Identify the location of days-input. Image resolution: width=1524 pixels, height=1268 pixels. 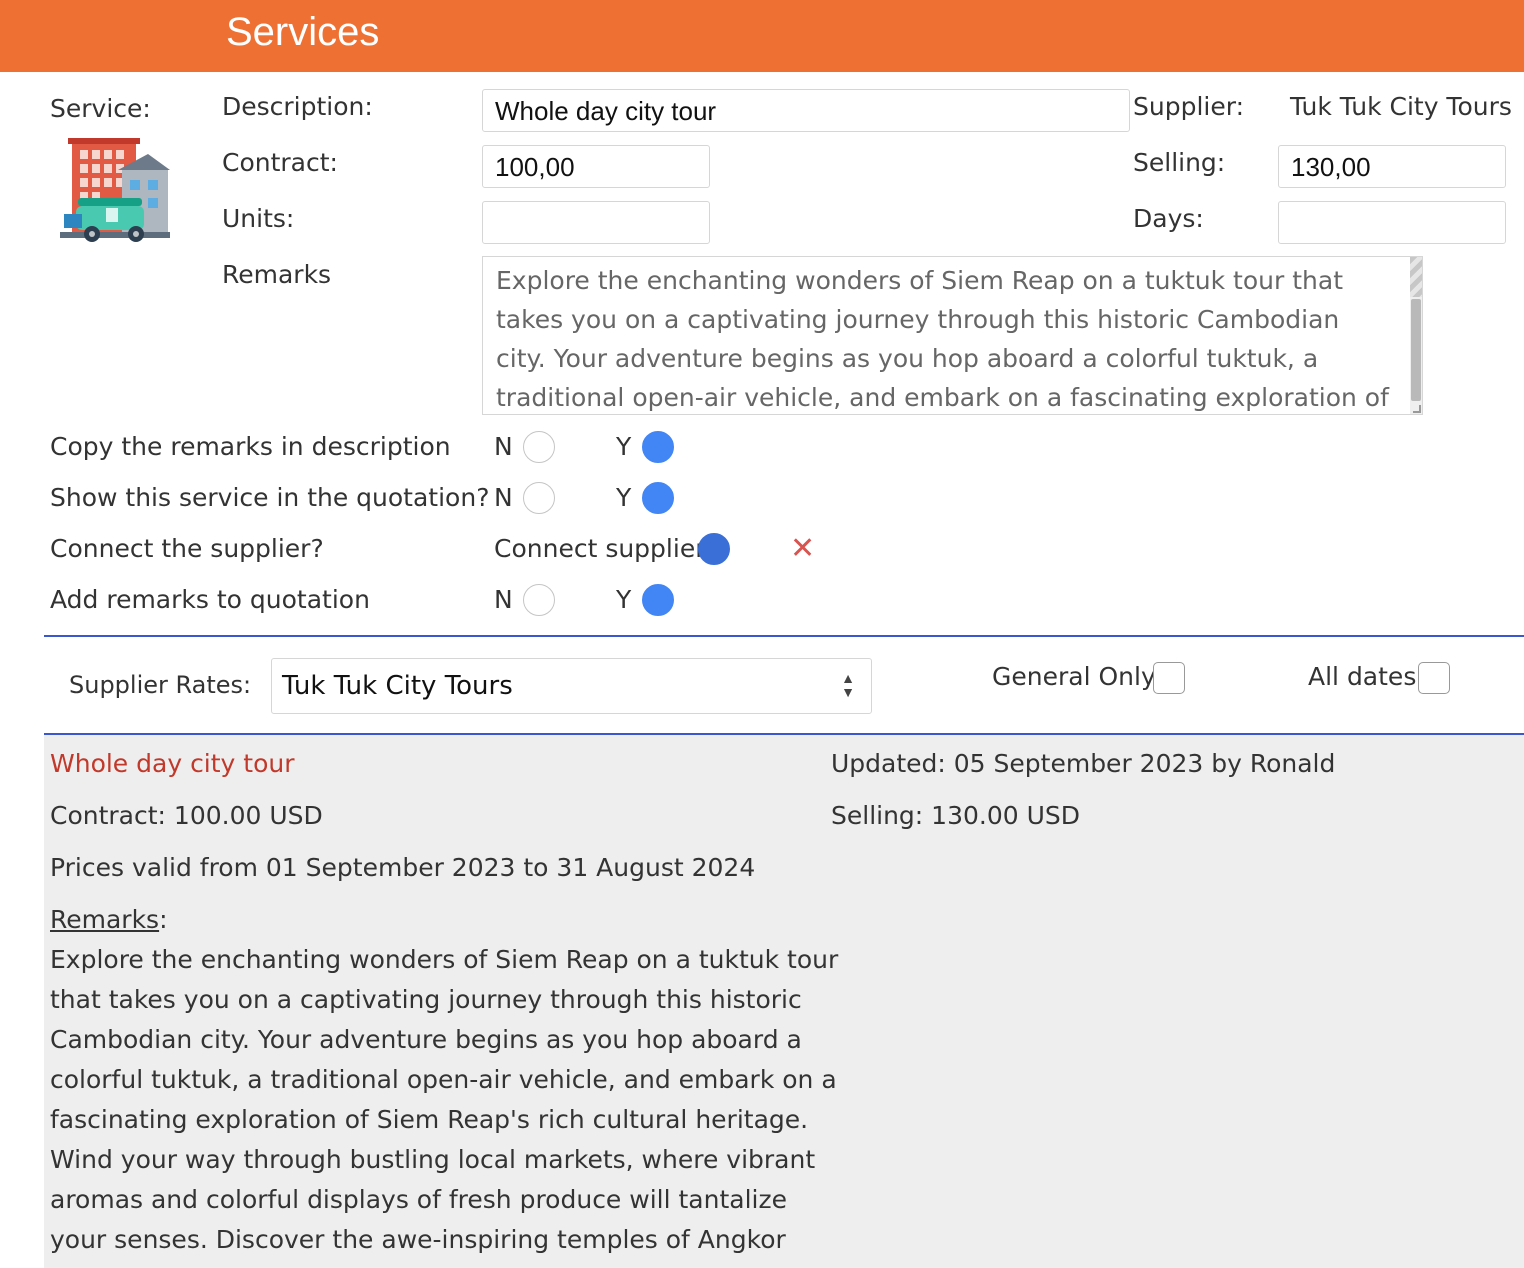
(1392, 222).